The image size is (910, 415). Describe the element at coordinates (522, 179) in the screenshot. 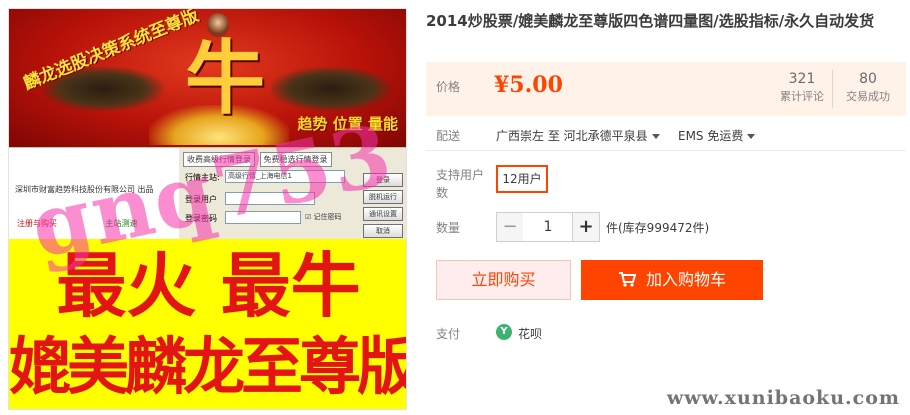

I see `option-12-users: 12用户` at that location.